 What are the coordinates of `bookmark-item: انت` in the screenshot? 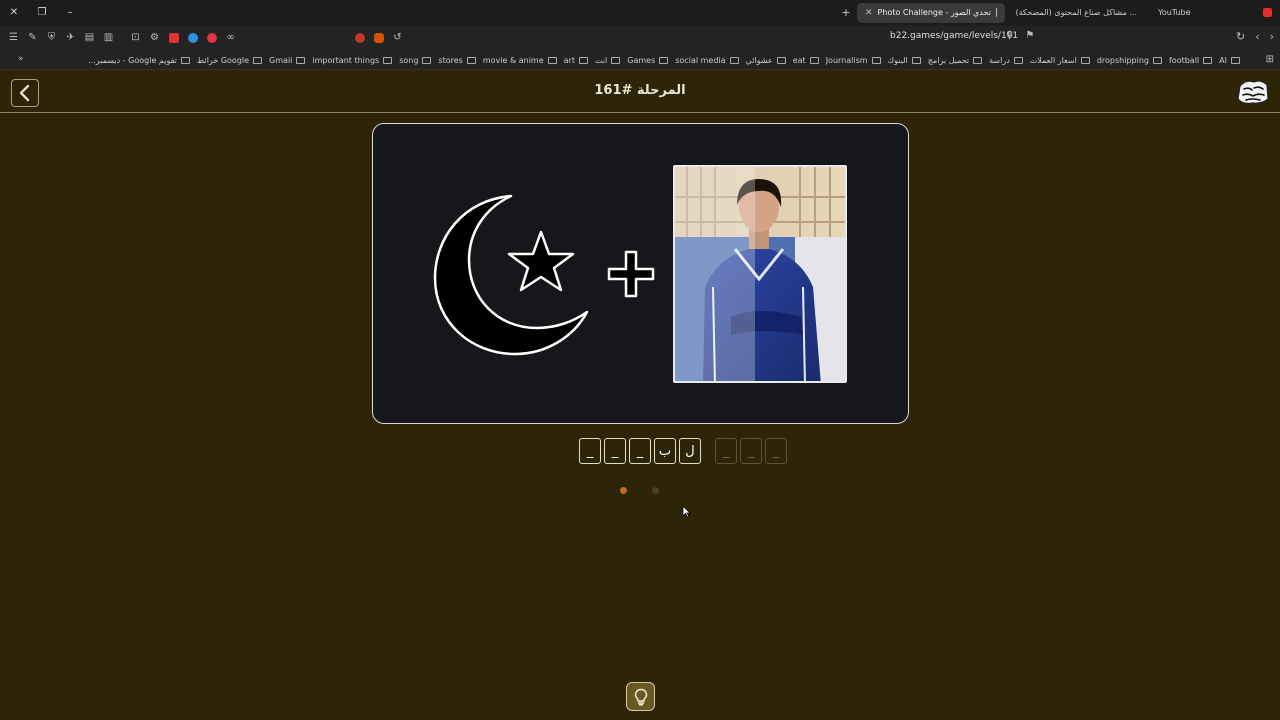 It's located at (608, 60).